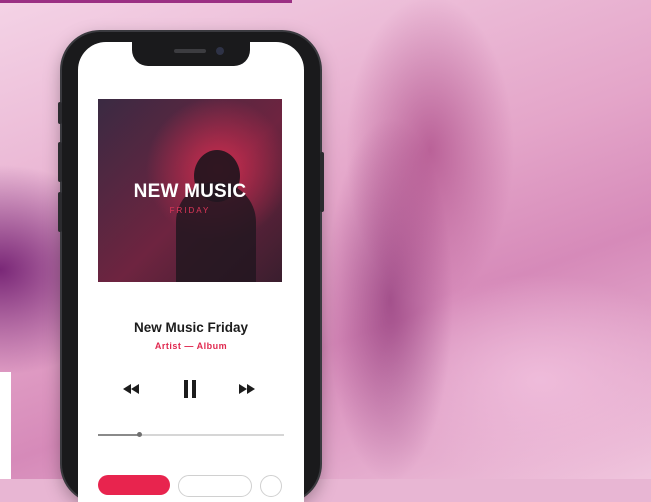 Image resolution: width=651 pixels, height=502 pixels. Describe the element at coordinates (131, 389) in the screenshot. I see `rewind-icon` at that location.